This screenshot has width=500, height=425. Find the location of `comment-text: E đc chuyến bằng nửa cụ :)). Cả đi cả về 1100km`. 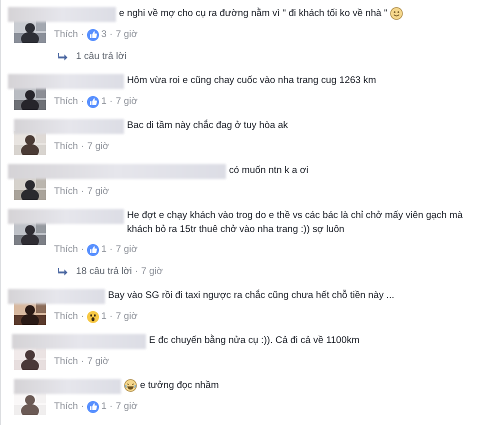

comment-text: E đc chuyến bằng nửa cụ :)). Cả đi cả về 1100km is located at coordinates (254, 341).